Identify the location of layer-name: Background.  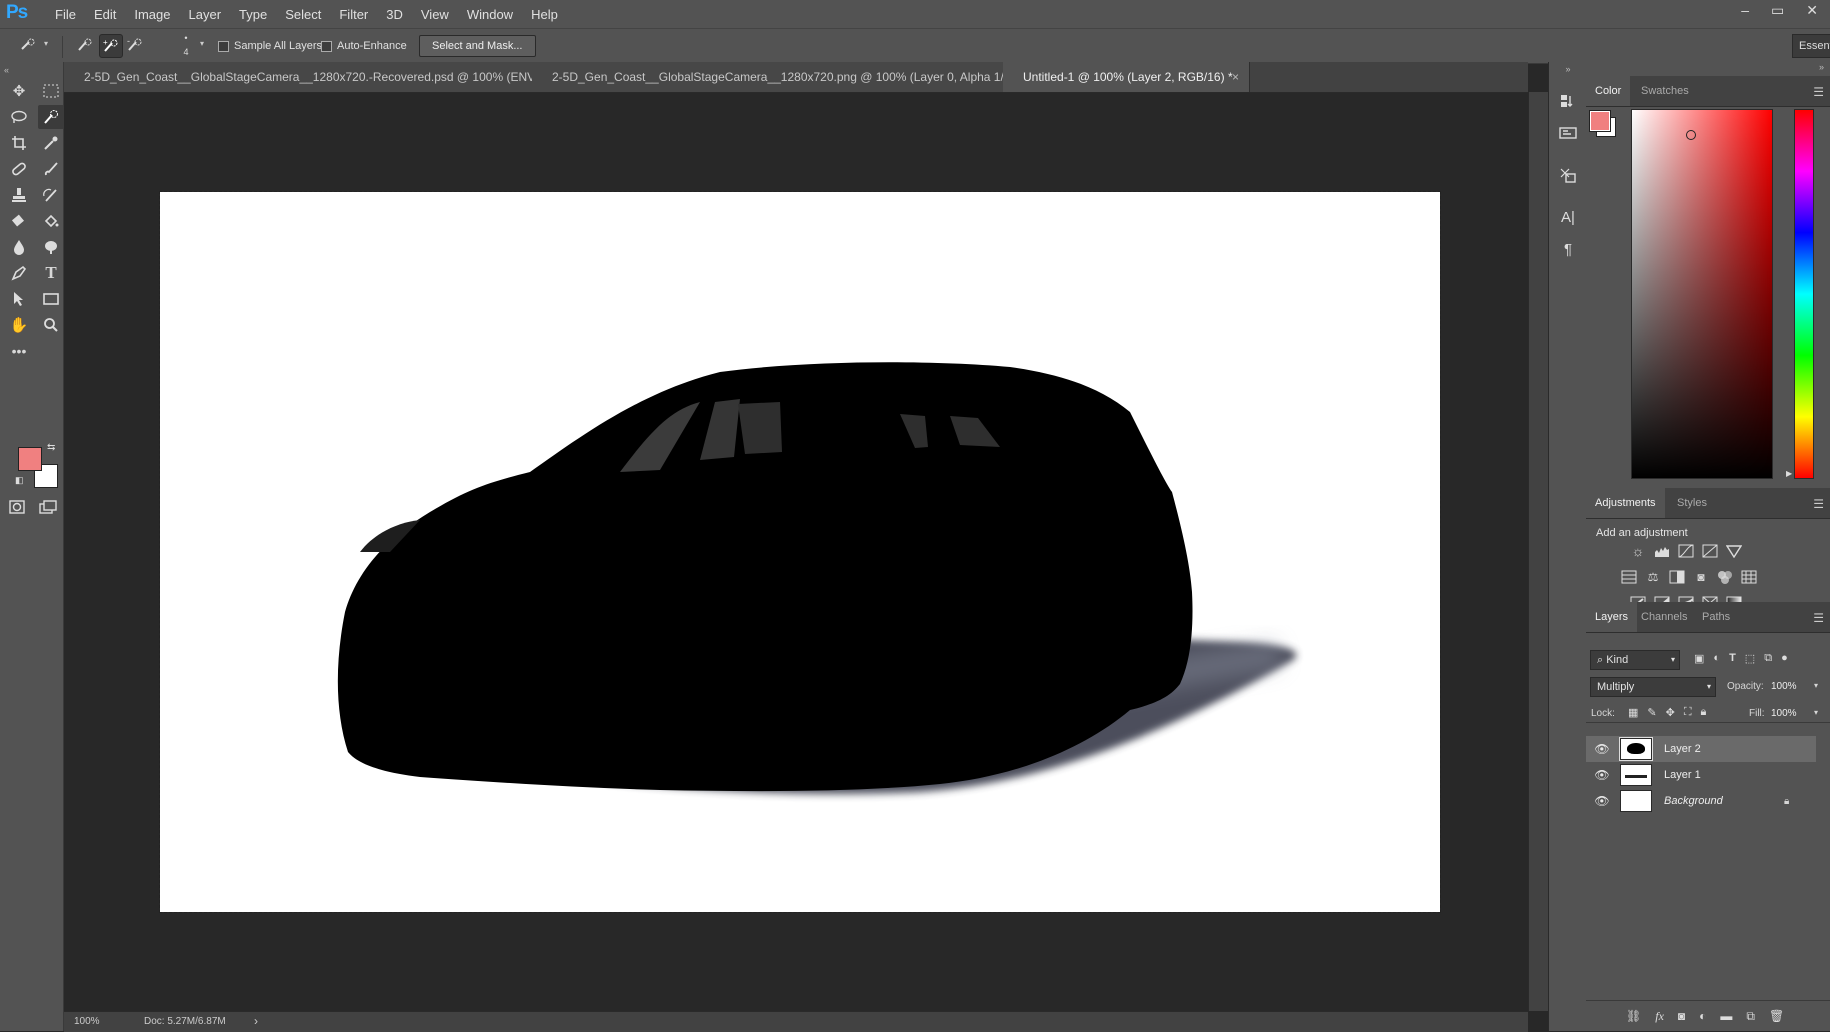
(1693, 801).